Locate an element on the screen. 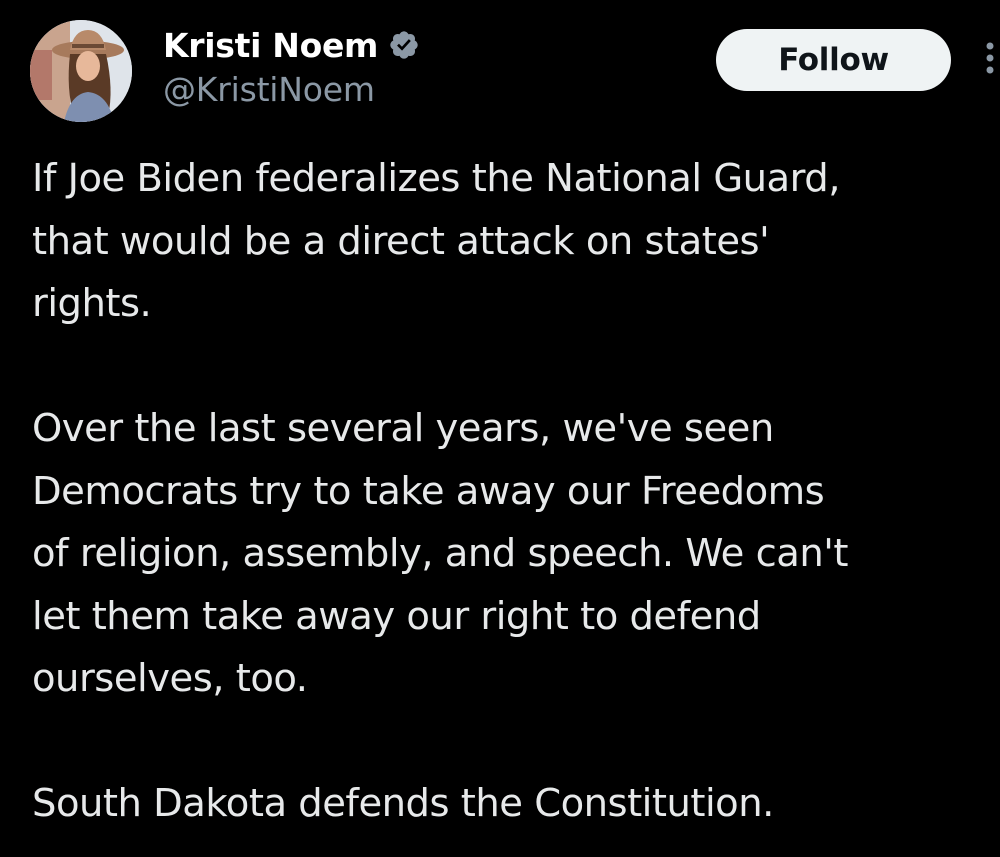 Image resolution: width=1000 pixels, height=857 pixels. avatar is located at coordinates (81, 71).